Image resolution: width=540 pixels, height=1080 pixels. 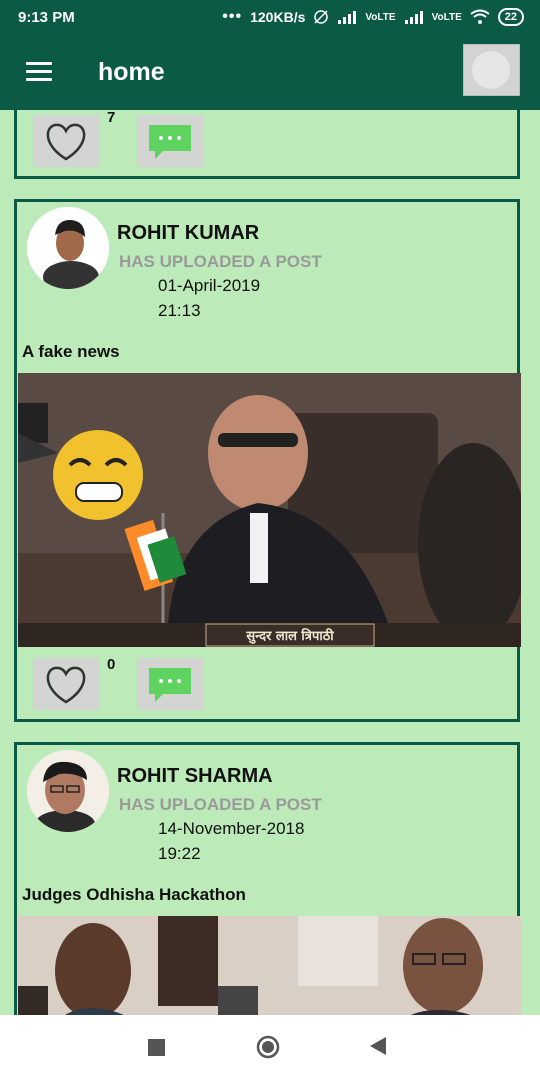 I want to click on nameplate-text: सुन्दर लाल त्रिपाठी, so click(x=289, y=636).